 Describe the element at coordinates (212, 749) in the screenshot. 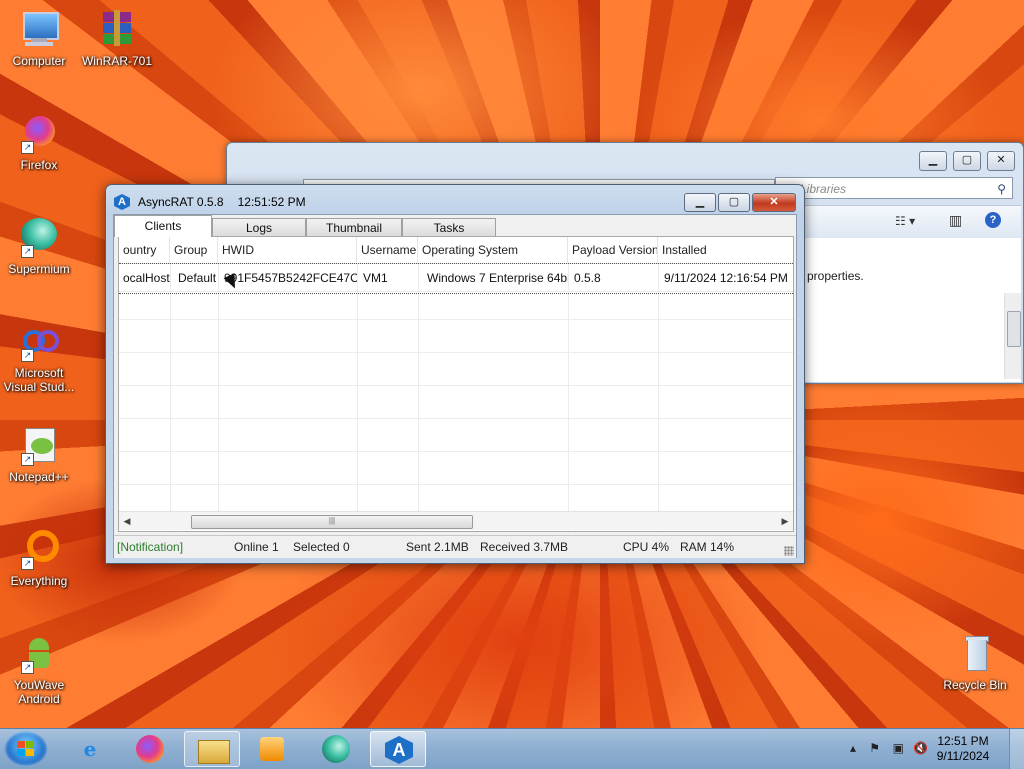

I see `taskbar-explorer-folder-icon` at that location.